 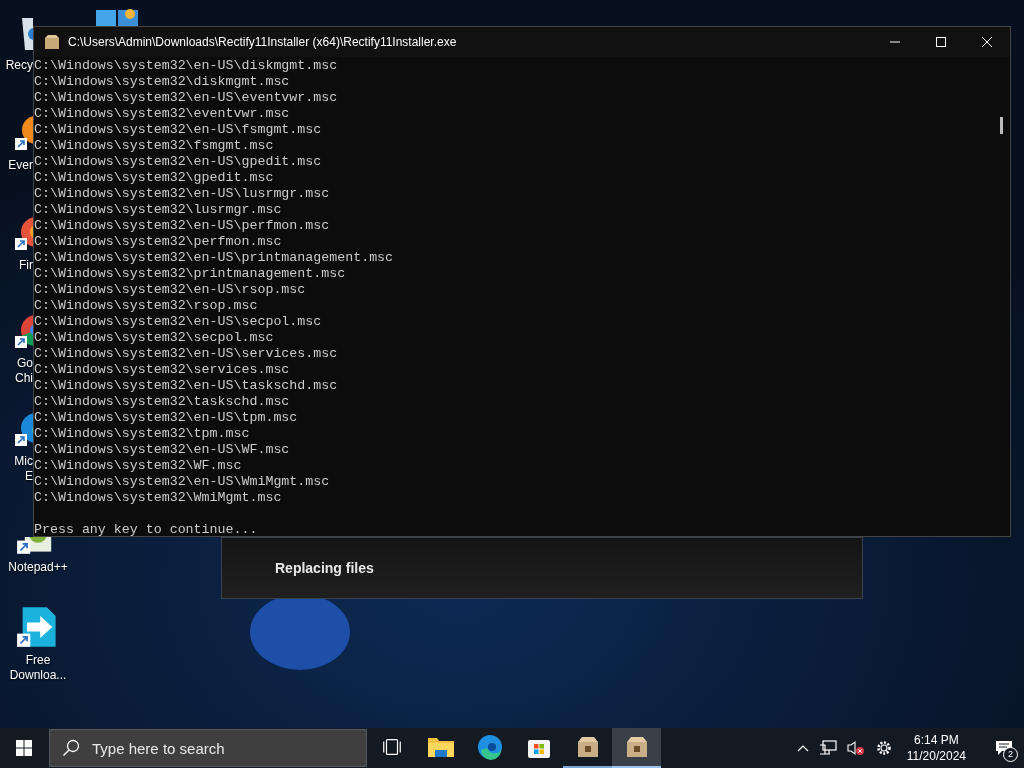 What do you see at coordinates (186, 66) in the screenshot?
I see `console-line: C:\Windows\system32\en-US\diskmgmt.msc` at bounding box center [186, 66].